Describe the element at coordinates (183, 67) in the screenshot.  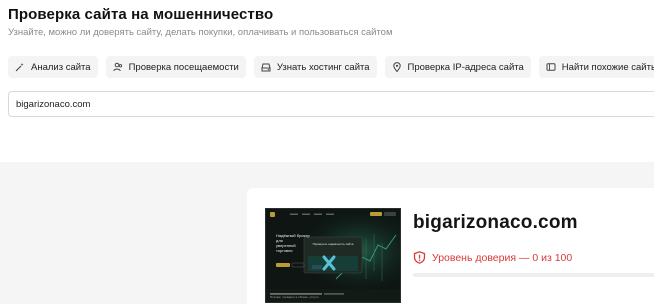
I see `tab-label: Проверка посещаемости` at that location.